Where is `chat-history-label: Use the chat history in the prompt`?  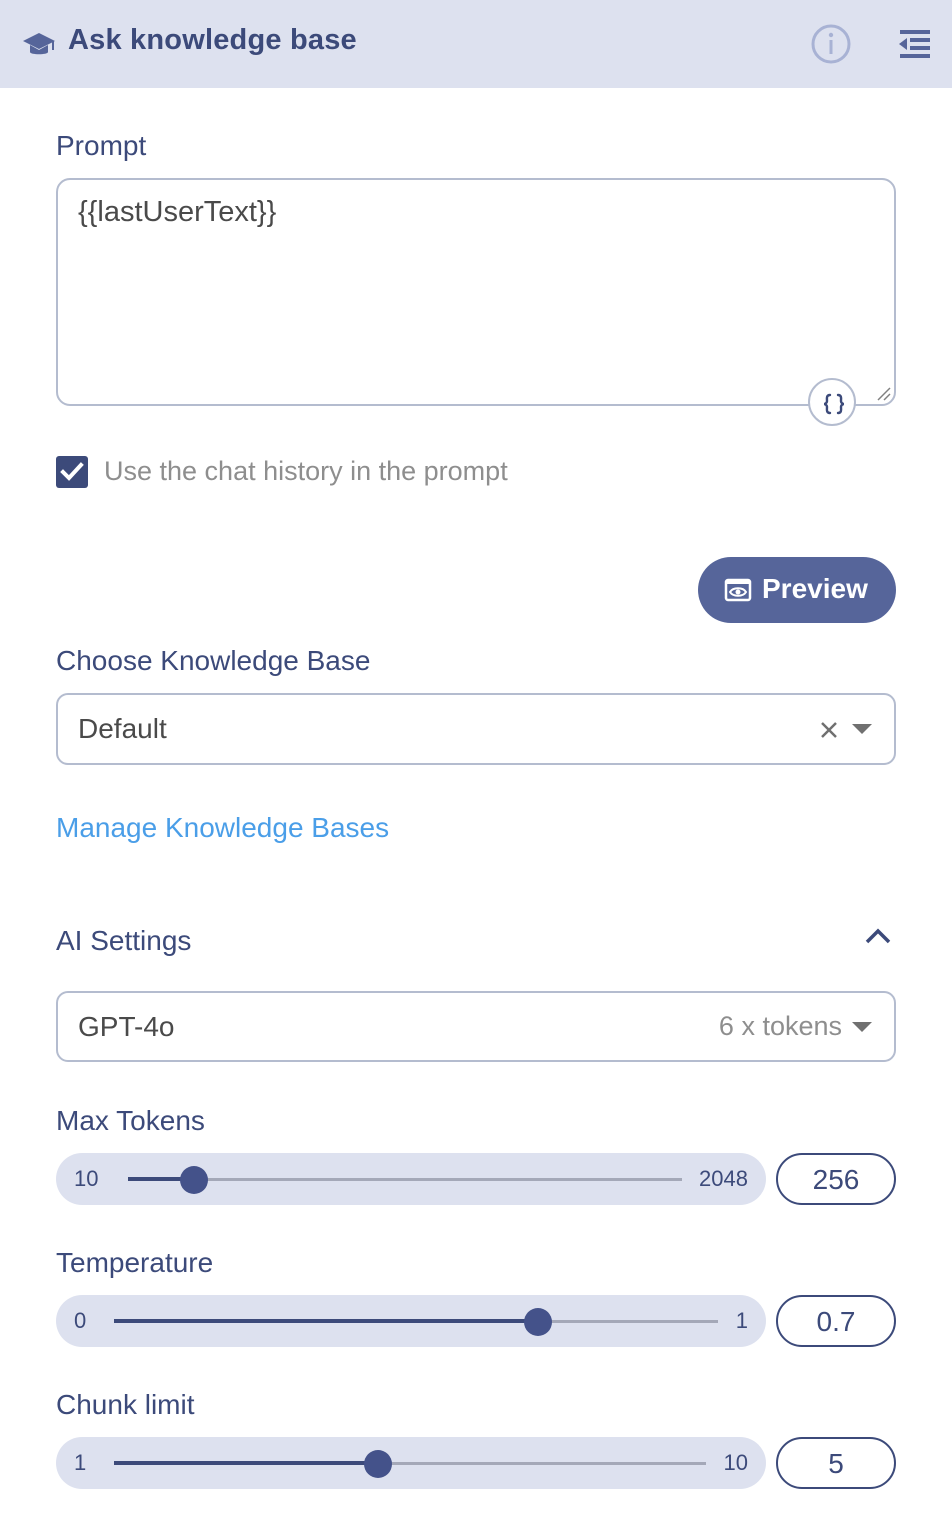 chat-history-label: Use the chat history in the prompt is located at coordinates (306, 471).